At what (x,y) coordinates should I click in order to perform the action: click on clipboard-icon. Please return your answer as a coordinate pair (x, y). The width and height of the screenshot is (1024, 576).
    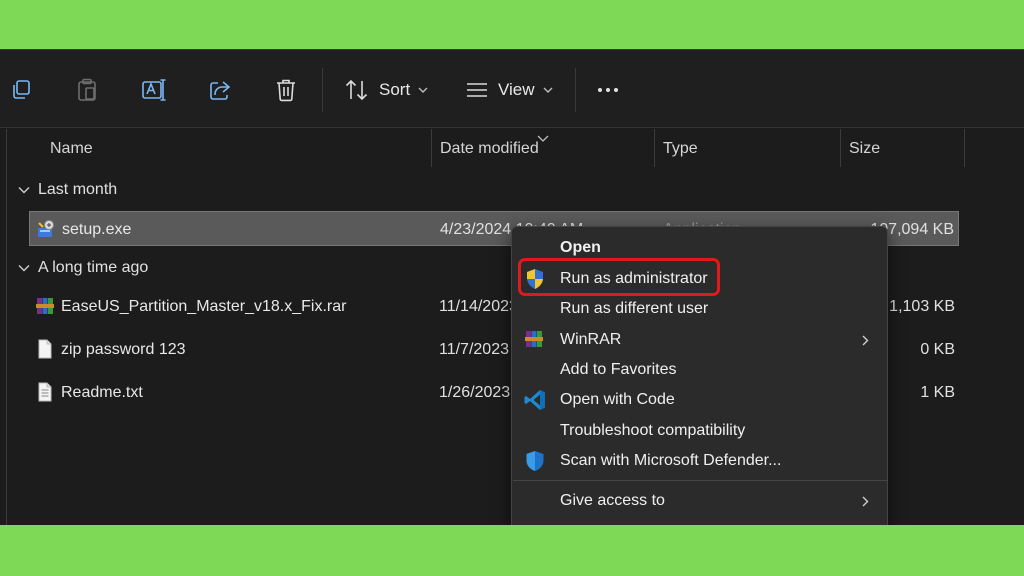
    Looking at the image, I should click on (87, 90).